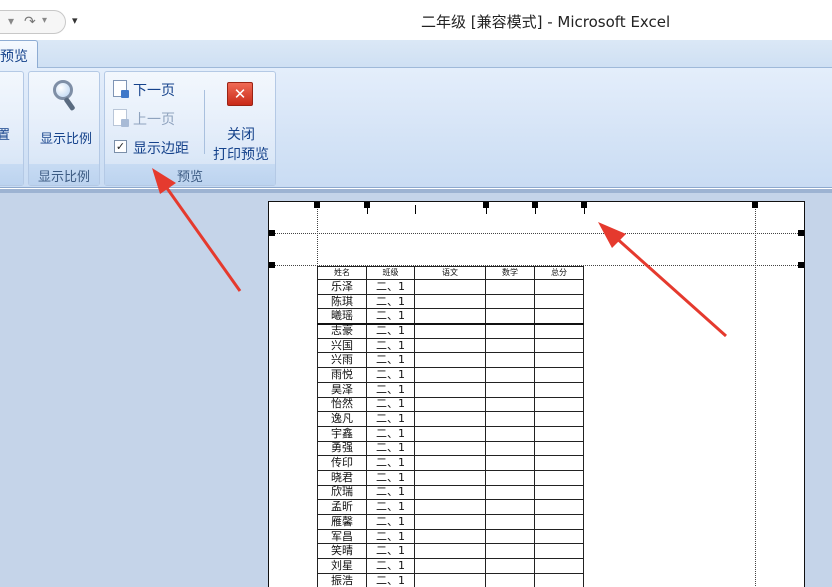  I want to click on table-row: 晓君 二、1, so click(450, 477).